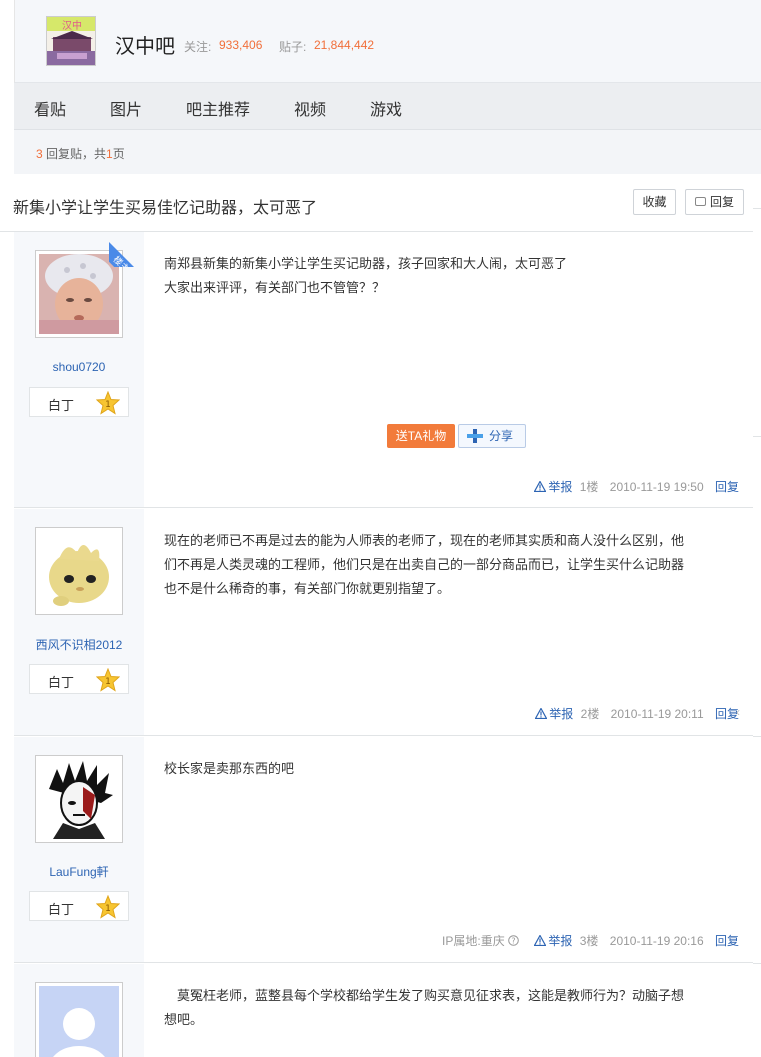 This screenshot has width=761, height=1057. I want to click on forum-nav: 看贴 图片 吧主推荐 视频 游戏, so click(387, 106).